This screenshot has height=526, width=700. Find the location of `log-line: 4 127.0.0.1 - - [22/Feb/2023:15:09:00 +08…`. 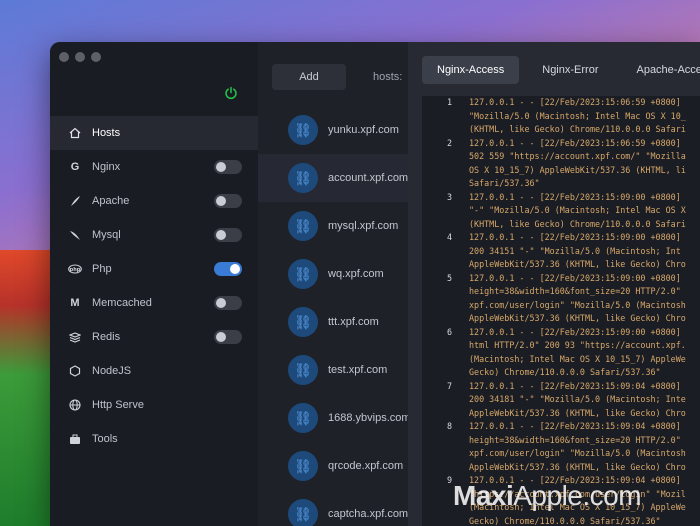

log-line: 4 127.0.0.1 - - [22/Feb/2023:15:09:00 +08… is located at coordinates (561, 238).